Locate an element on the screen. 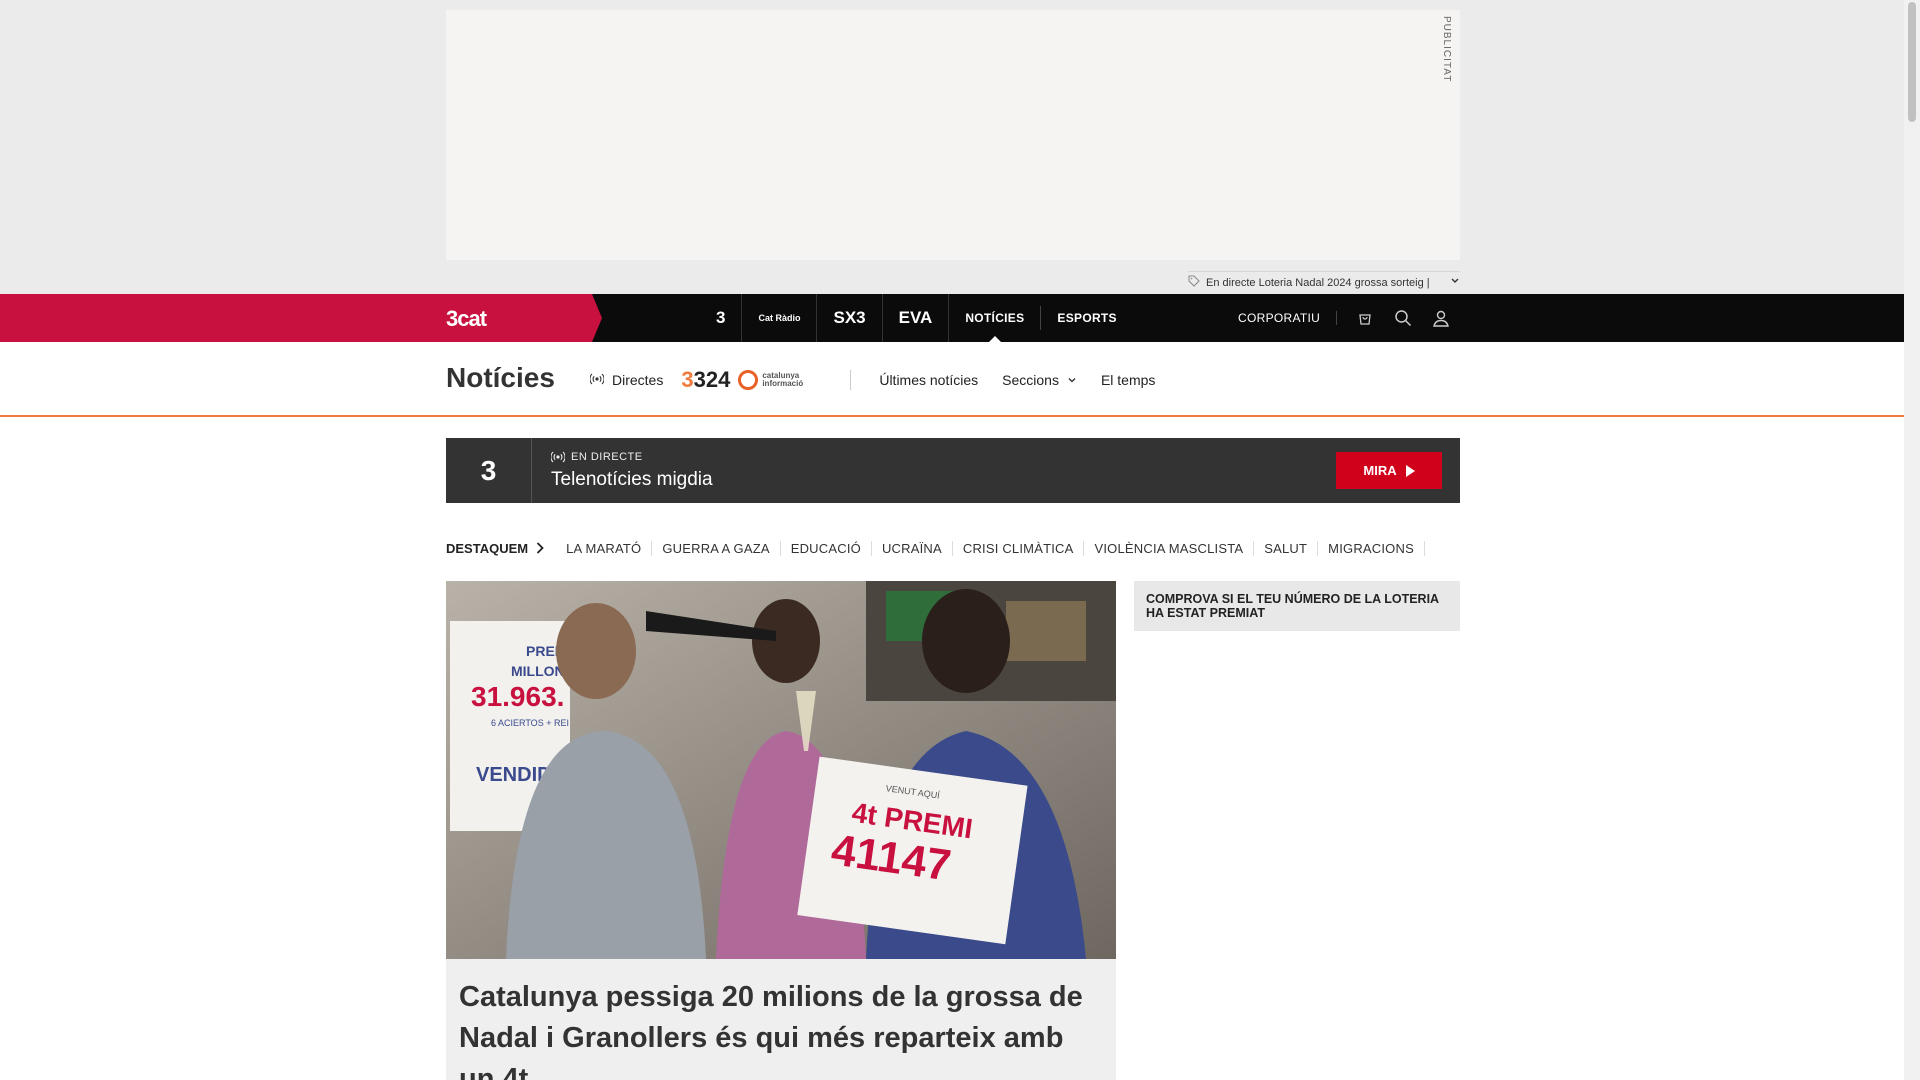  nav-corporatiu: CORPORATIU is located at coordinates (1288, 318).